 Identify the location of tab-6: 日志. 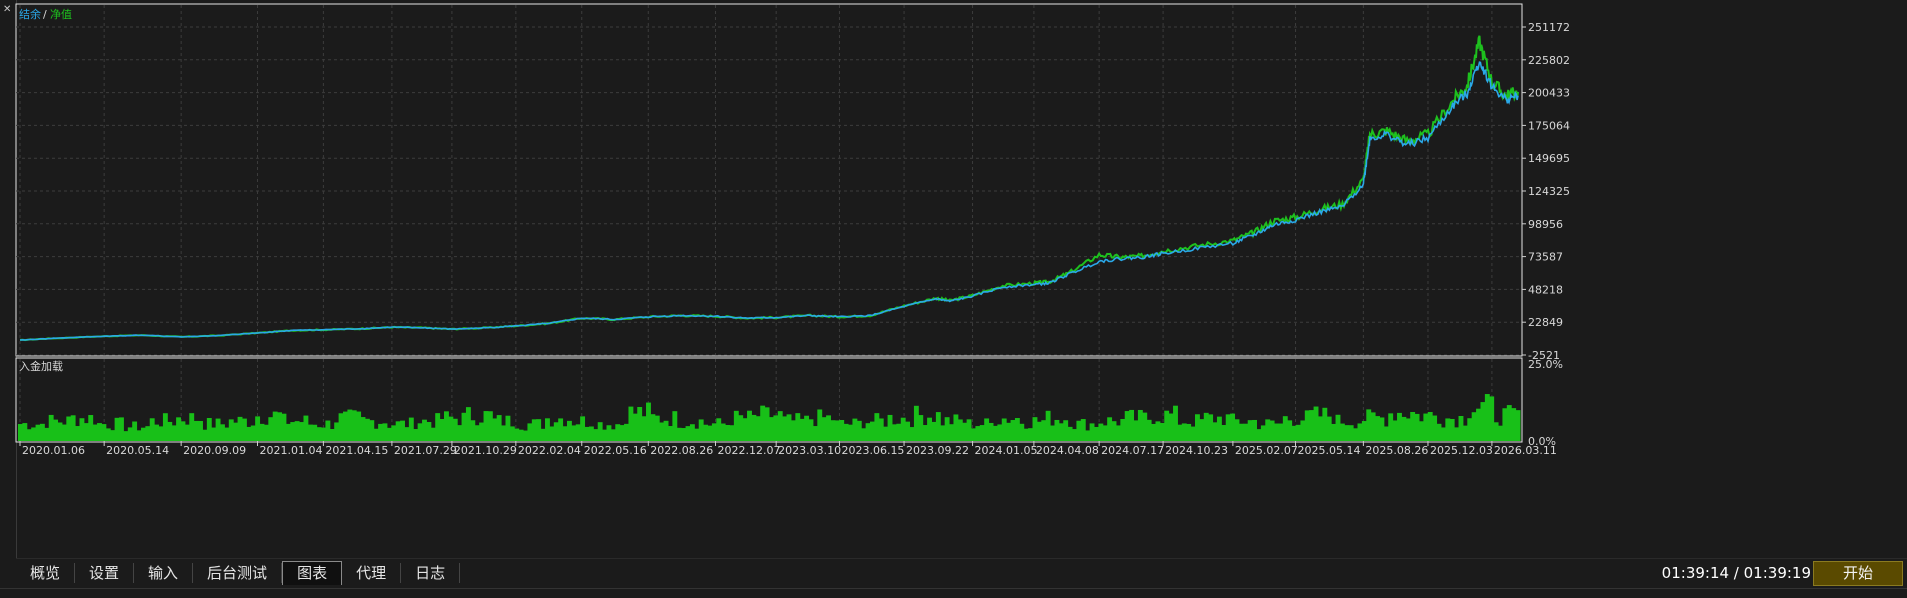
(431, 573).